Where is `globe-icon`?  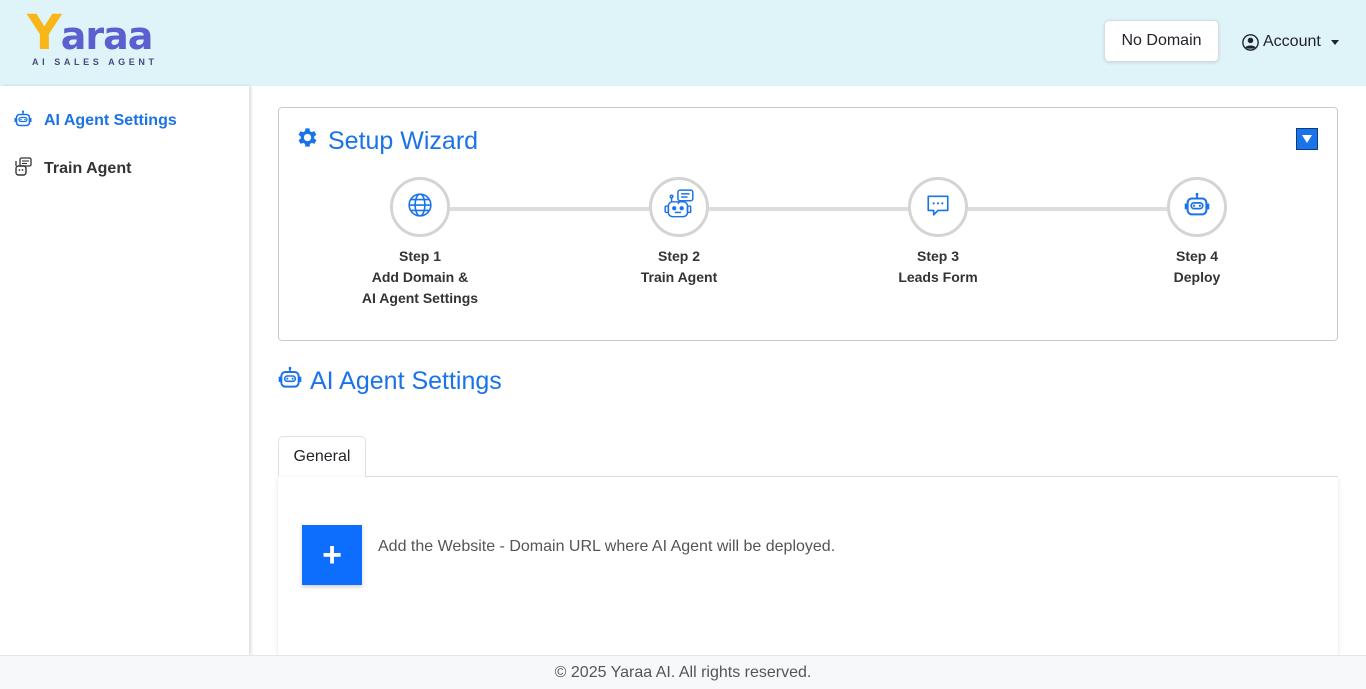 globe-icon is located at coordinates (420, 207).